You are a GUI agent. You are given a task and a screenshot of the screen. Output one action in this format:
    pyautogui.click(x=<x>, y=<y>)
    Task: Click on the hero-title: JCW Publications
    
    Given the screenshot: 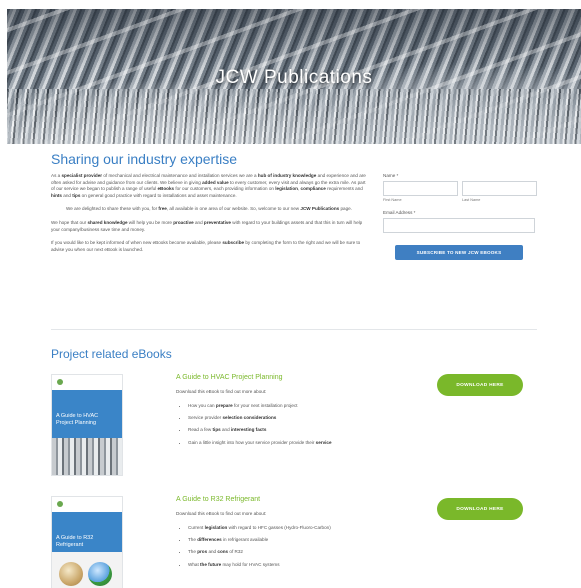 What is the action you would take?
    pyautogui.click(x=294, y=77)
    